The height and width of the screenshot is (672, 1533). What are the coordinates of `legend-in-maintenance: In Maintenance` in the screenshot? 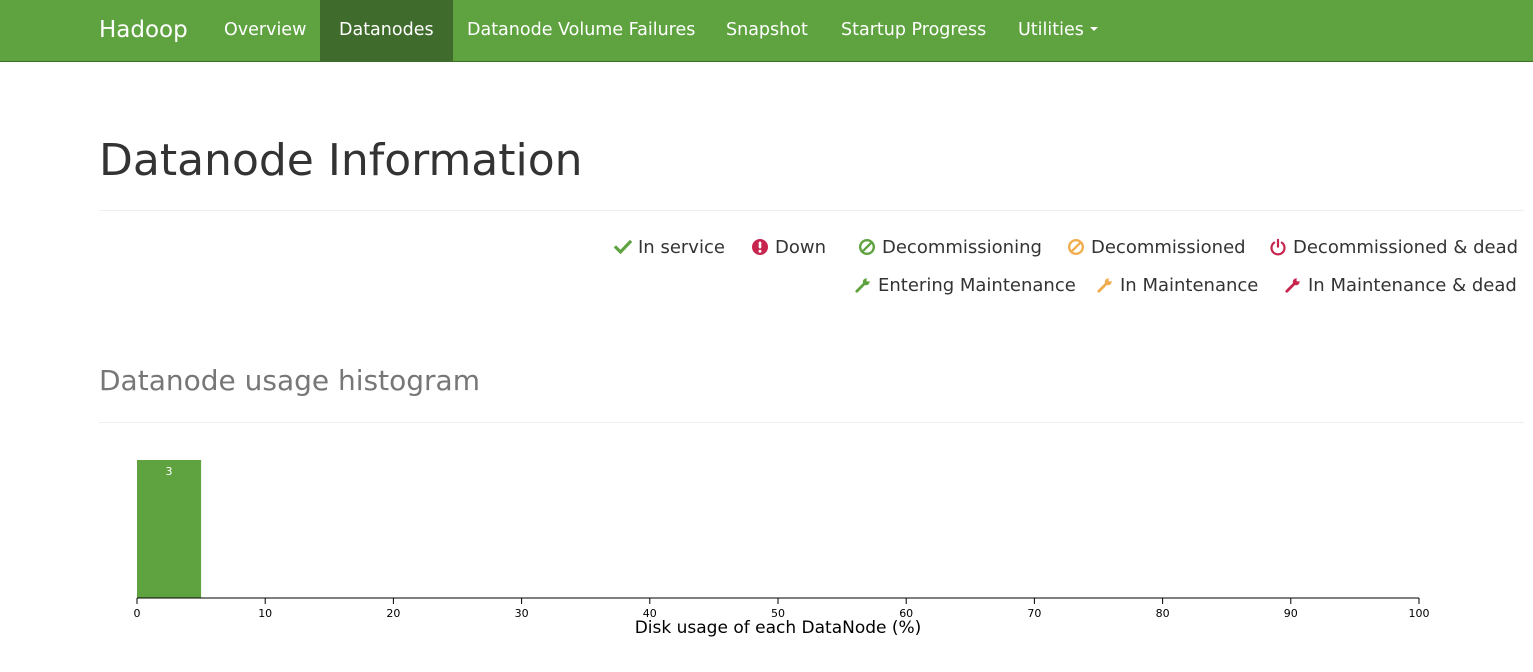 It's located at (1177, 286).